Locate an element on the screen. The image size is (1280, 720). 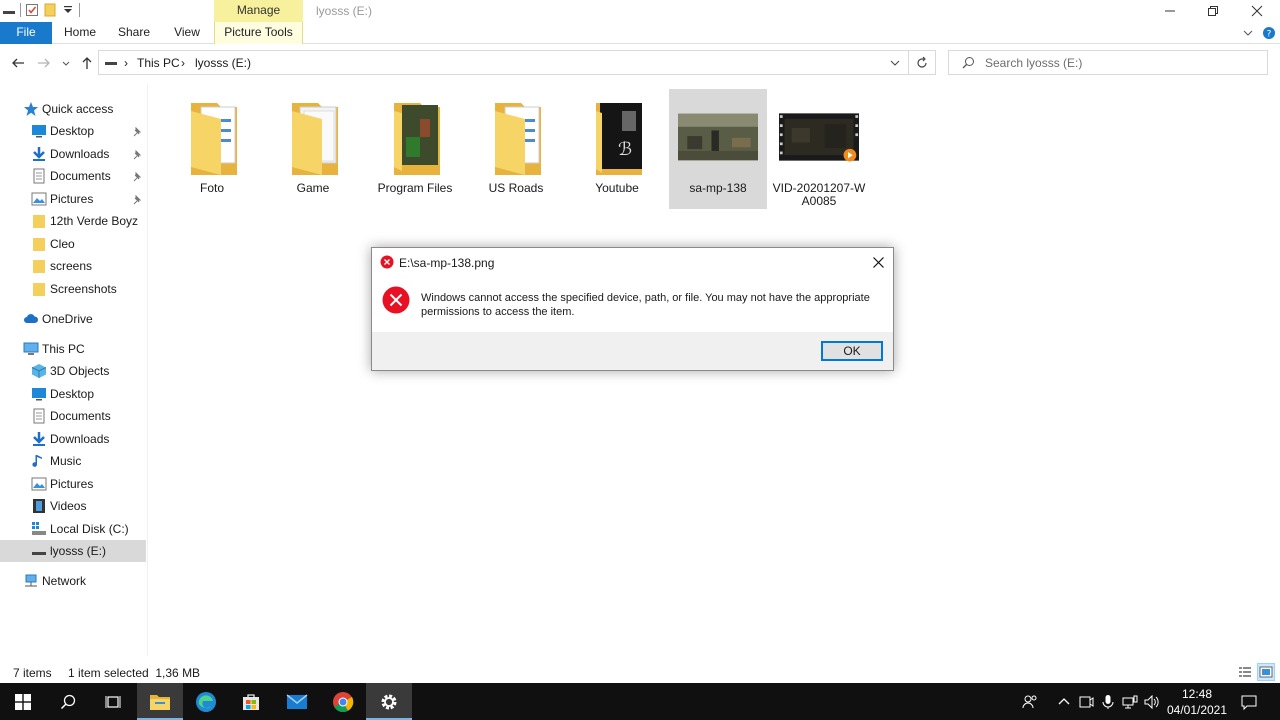
forward-arrow-icon is located at coordinates (44, 63).